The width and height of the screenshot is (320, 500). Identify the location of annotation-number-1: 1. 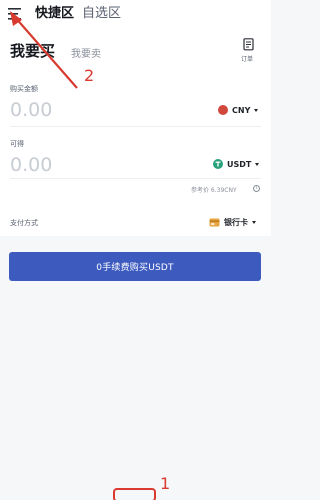
(165, 483).